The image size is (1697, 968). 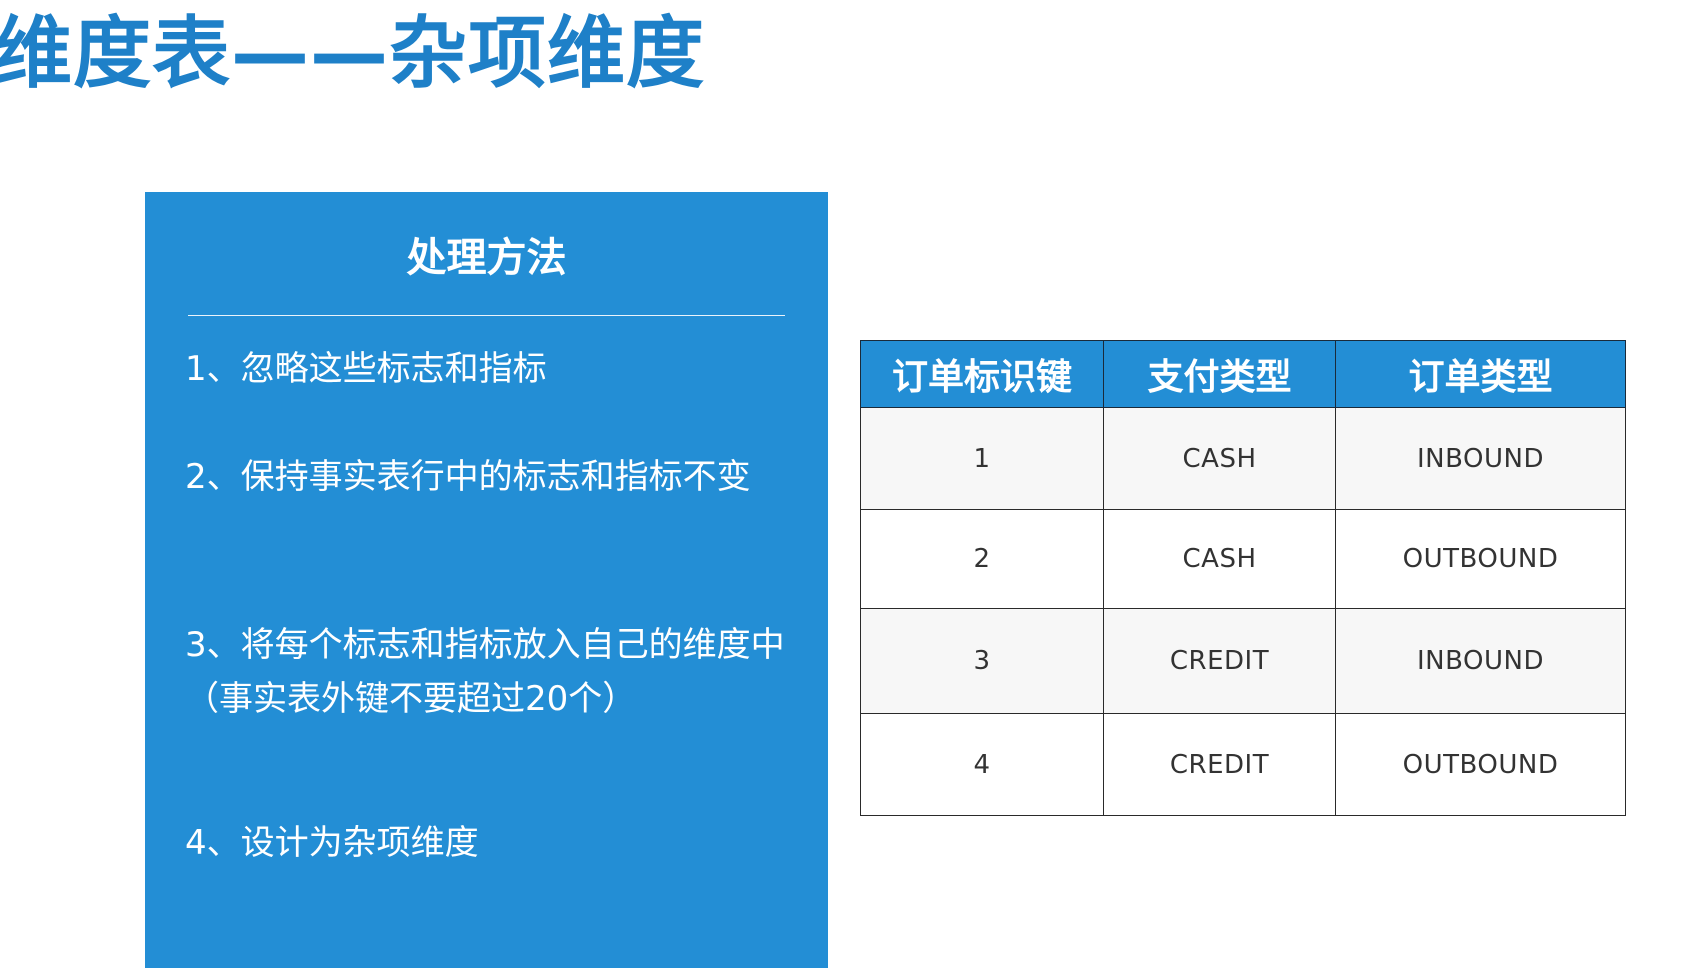 I want to click on page-title: 维度表——杂项维度, so click(x=353, y=54).